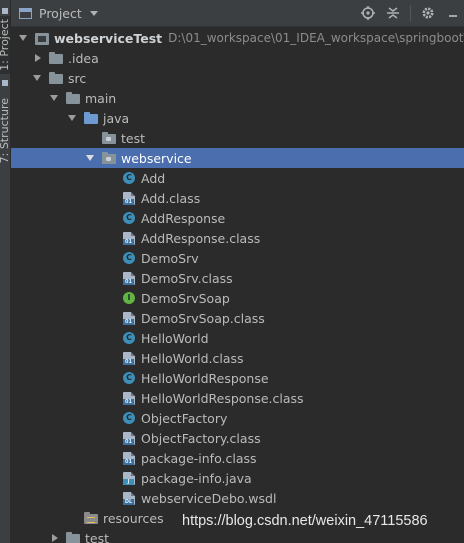 Image resolution: width=464 pixels, height=543 pixels. Describe the element at coordinates (101, 98) in the screenshot. I see `tree-node-label: main` at that location.